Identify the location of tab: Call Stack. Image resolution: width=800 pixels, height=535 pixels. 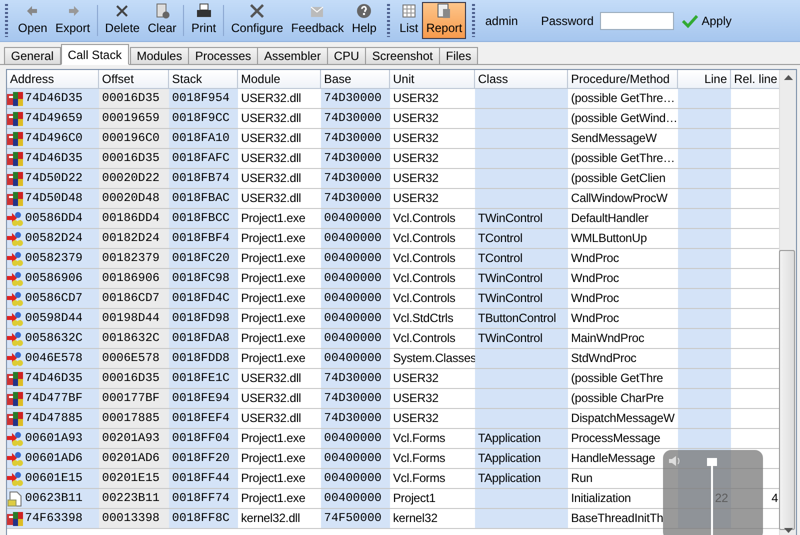
(94, 54).